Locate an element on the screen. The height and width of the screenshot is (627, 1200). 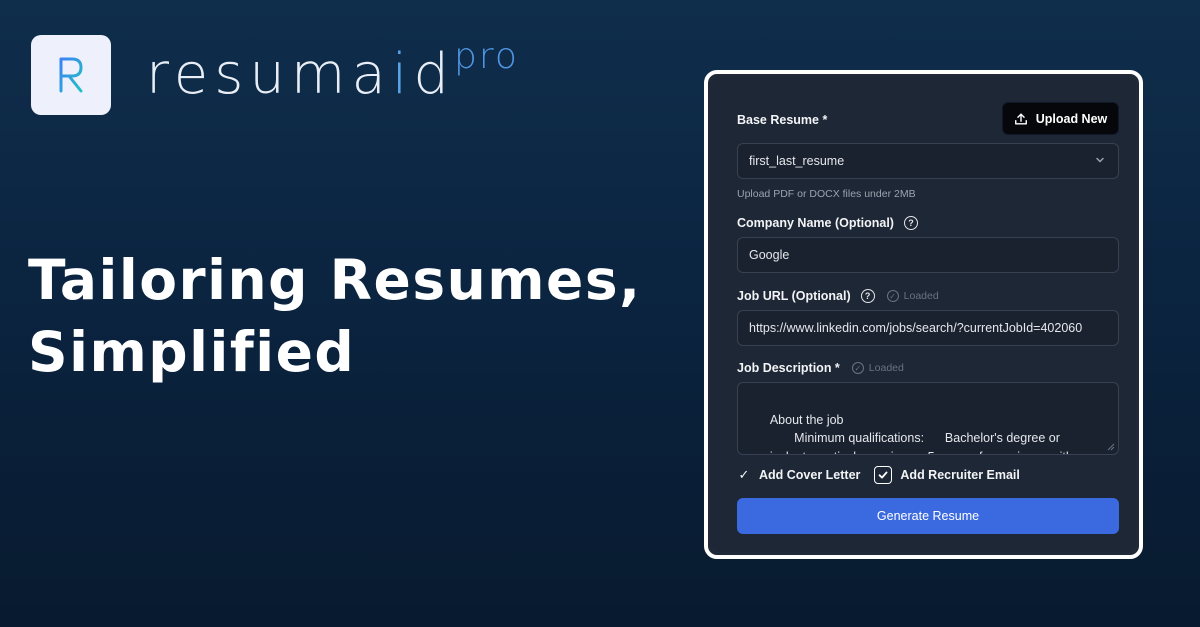
brand-logo is located at coordinates (71, 75).